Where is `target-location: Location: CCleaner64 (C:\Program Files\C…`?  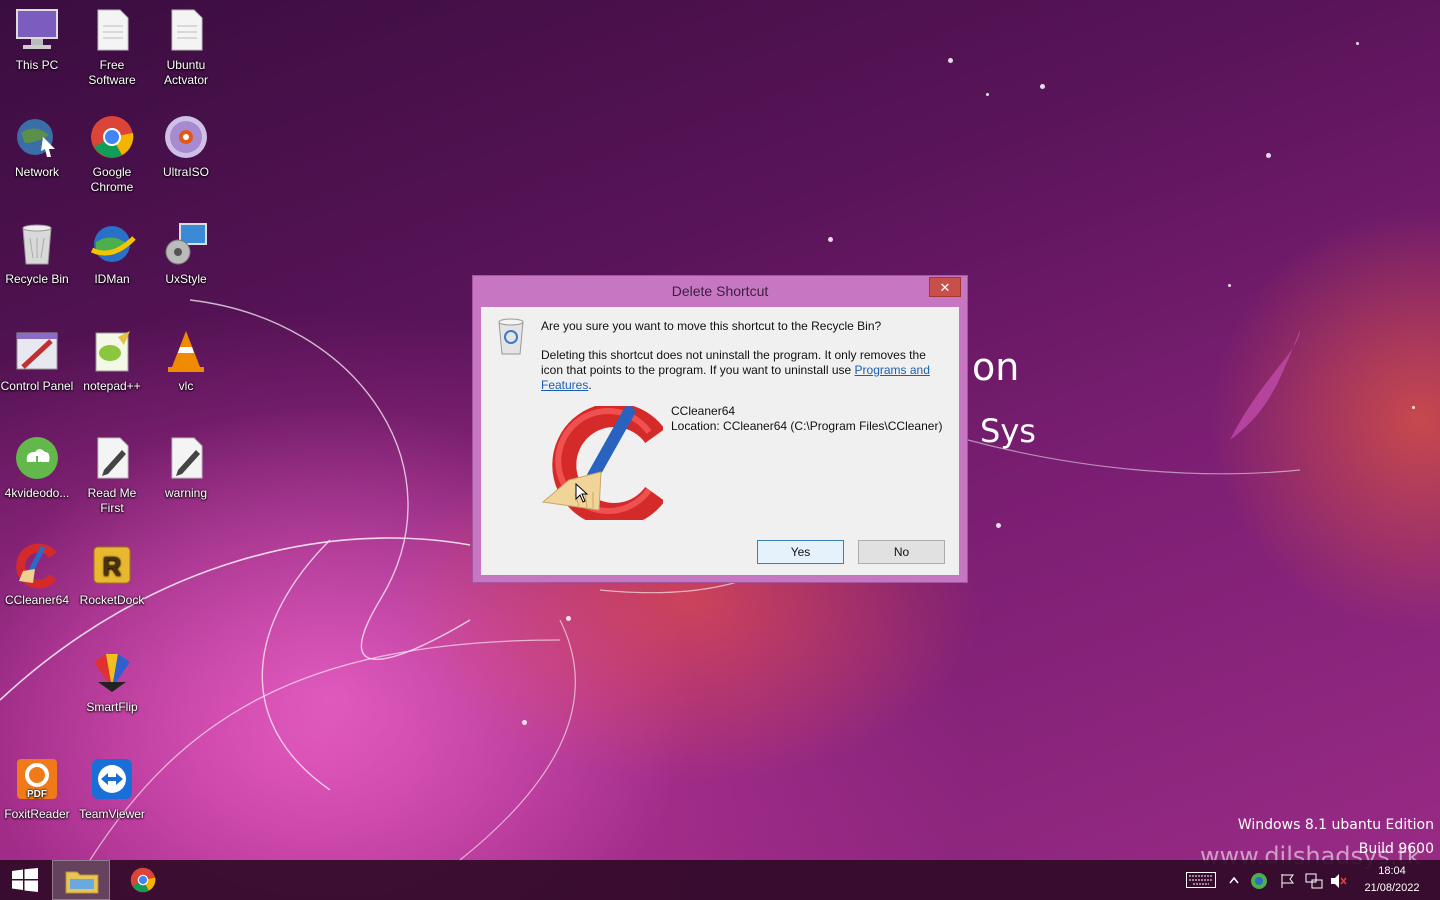
target-location: Location: CCleaner64 (C:\Program Files\C… is located at coordinates (807, 426).